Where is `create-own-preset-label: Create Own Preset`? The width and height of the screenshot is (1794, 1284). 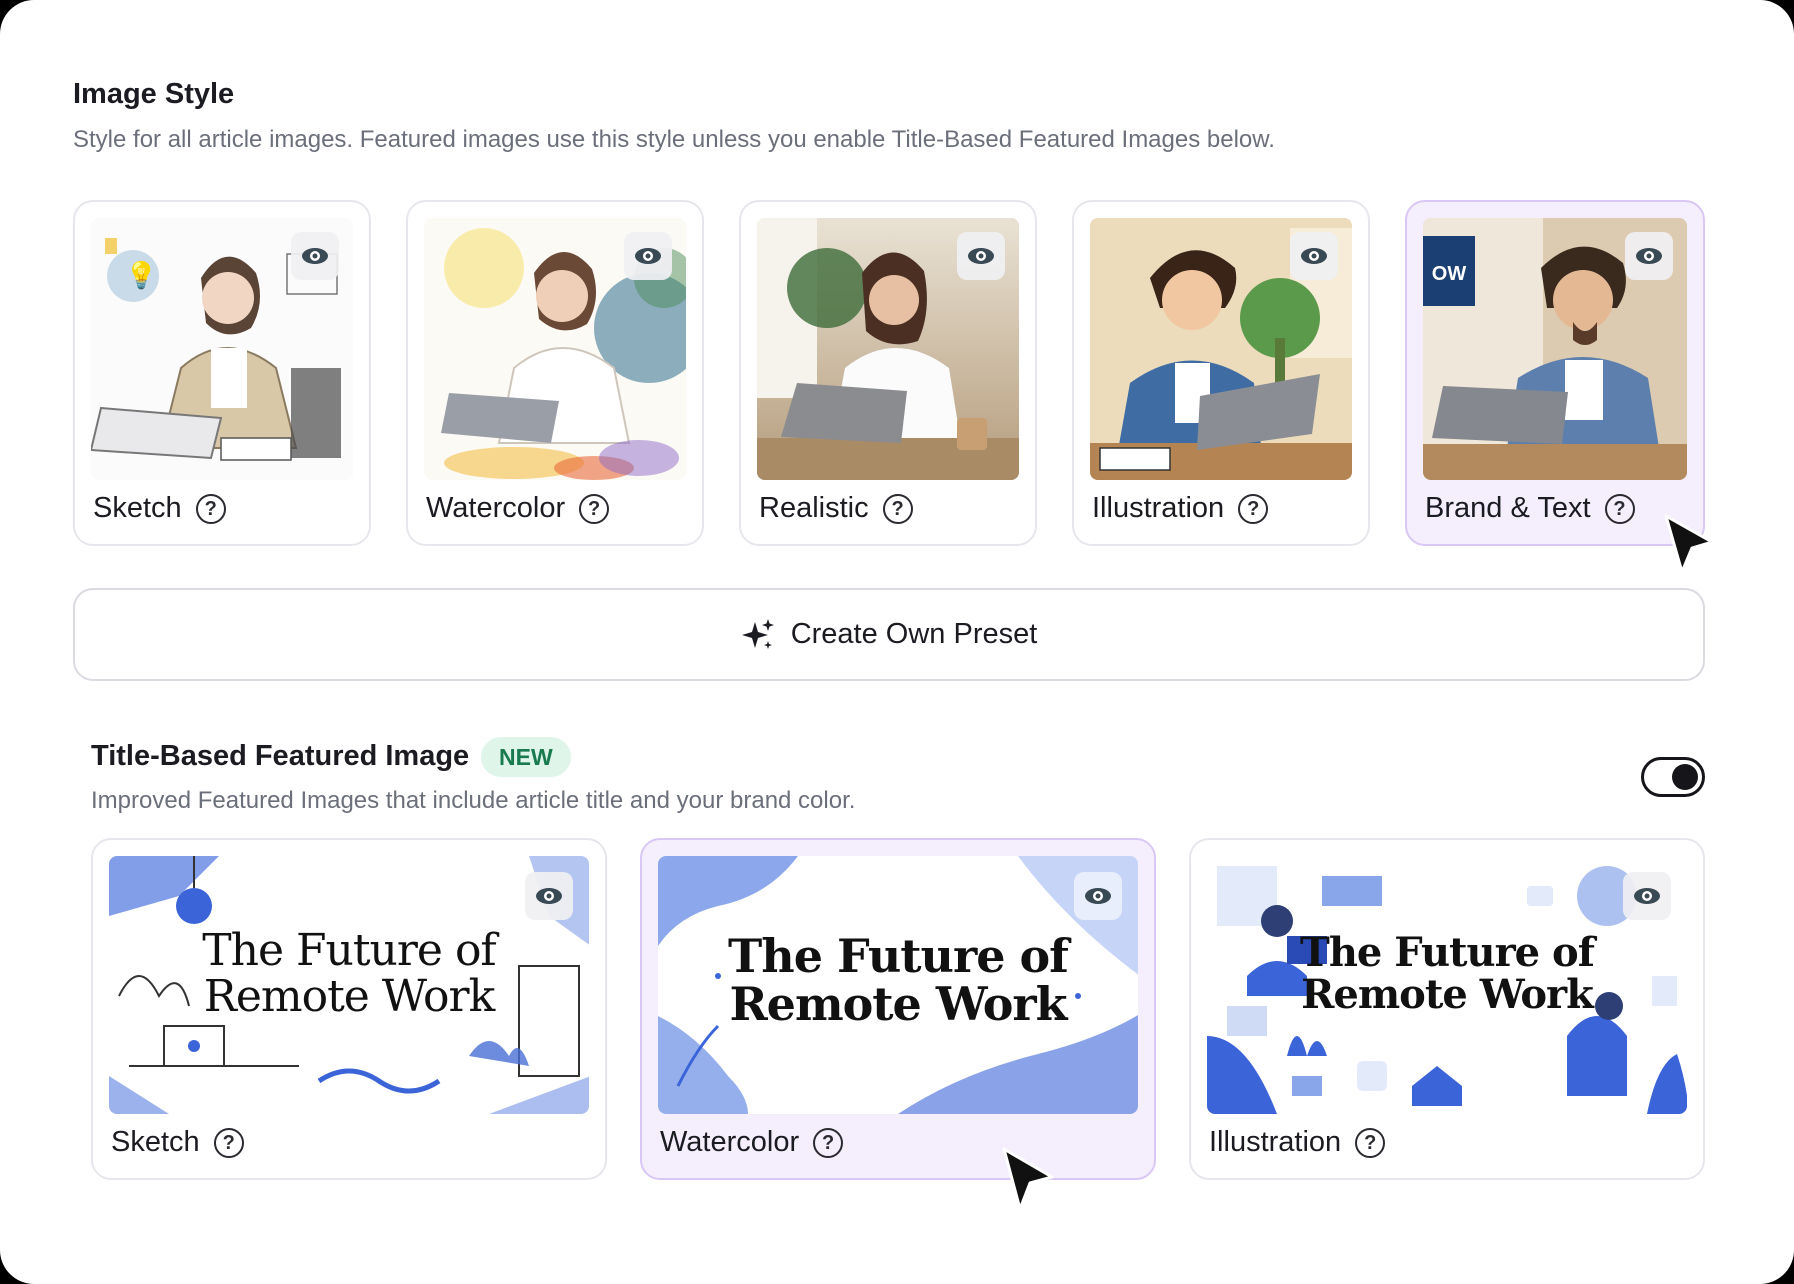 create-own-preset-label: Create Own Preset is located at coordinates (914, 634).